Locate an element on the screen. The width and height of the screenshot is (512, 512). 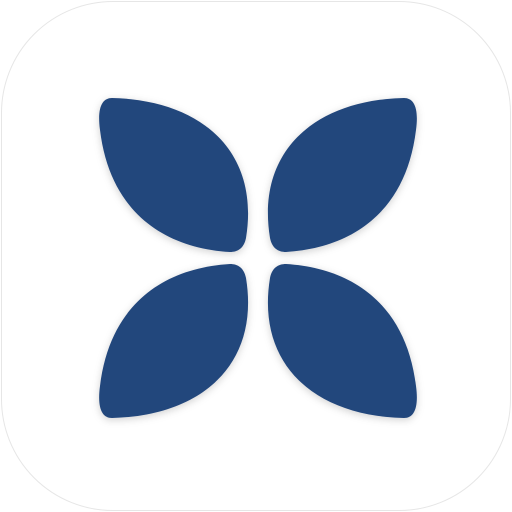
petal-top-right is located at coordinates (342, 175).